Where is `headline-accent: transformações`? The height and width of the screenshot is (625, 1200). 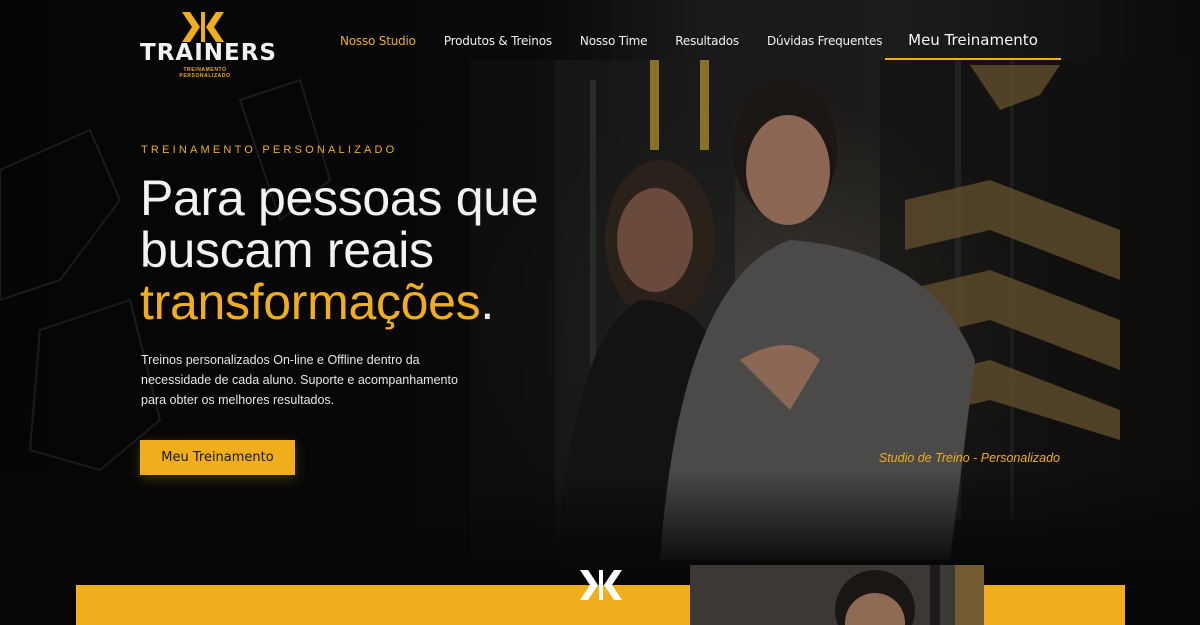 headline-accent: transformações is located at coordinates (310, 302).